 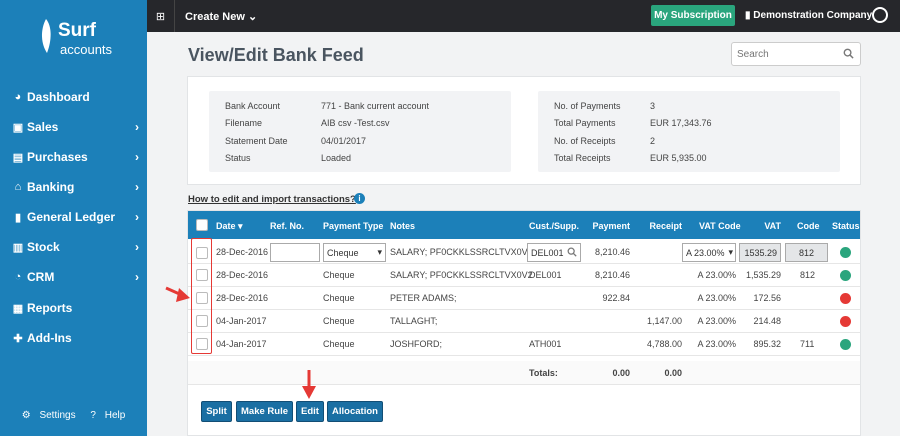 I want to click on help-link: ? Help, so click(x=107, y=415).